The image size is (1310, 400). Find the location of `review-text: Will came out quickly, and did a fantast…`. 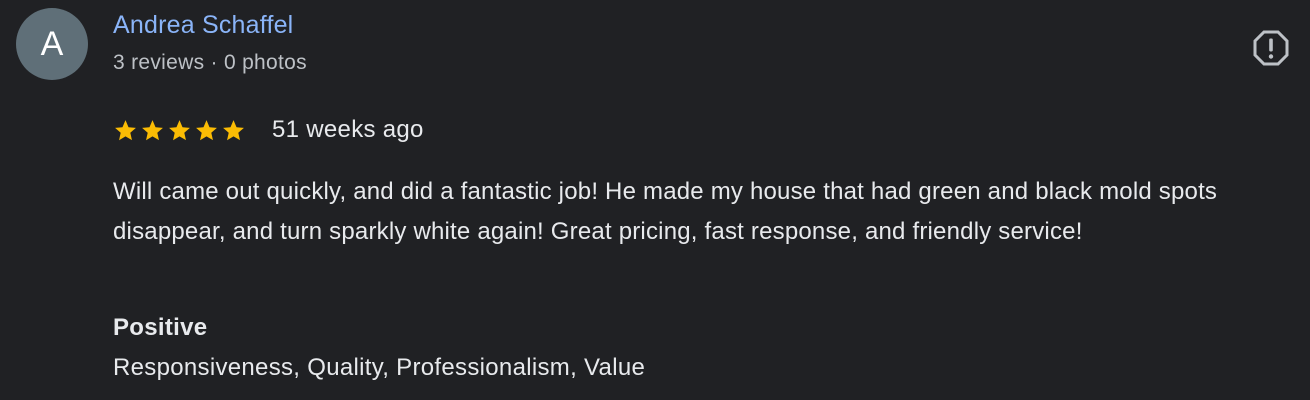

review-text: Will came out quickly, and did a fantast… is located at coordinates (665, 211).